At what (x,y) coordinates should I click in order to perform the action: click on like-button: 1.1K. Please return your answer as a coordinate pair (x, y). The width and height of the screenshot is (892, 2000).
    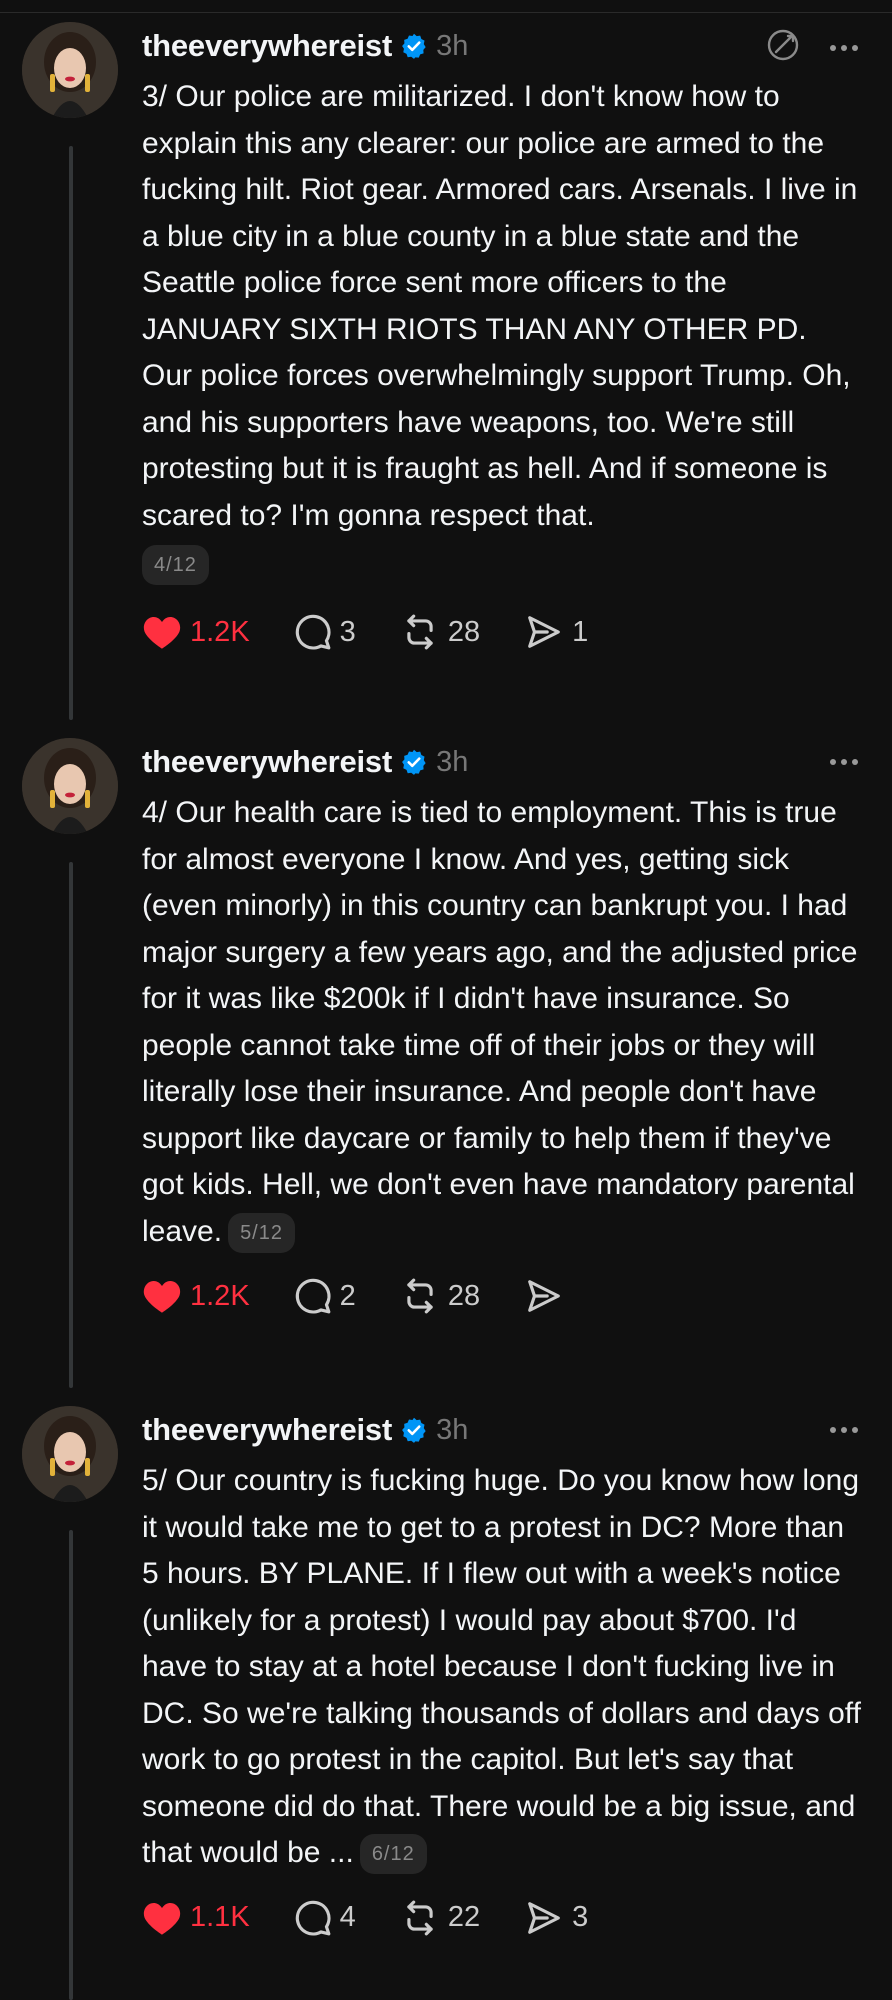
    Looking at the image, I should click on (196, 1918).